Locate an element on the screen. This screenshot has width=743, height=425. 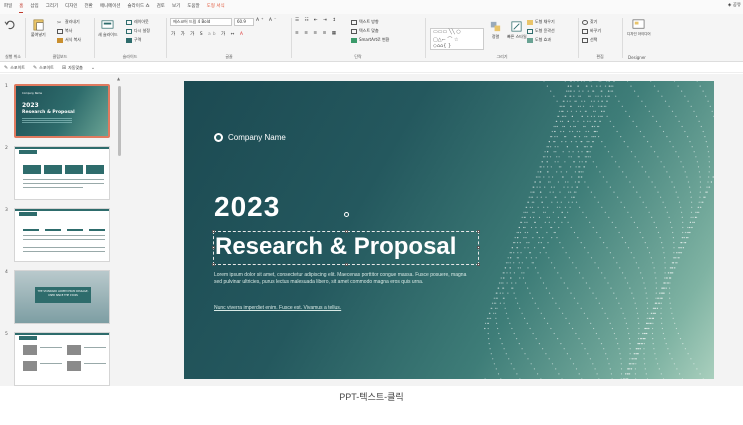
format-painter-button: 서식 복사 is located at coordinates (69, 40).